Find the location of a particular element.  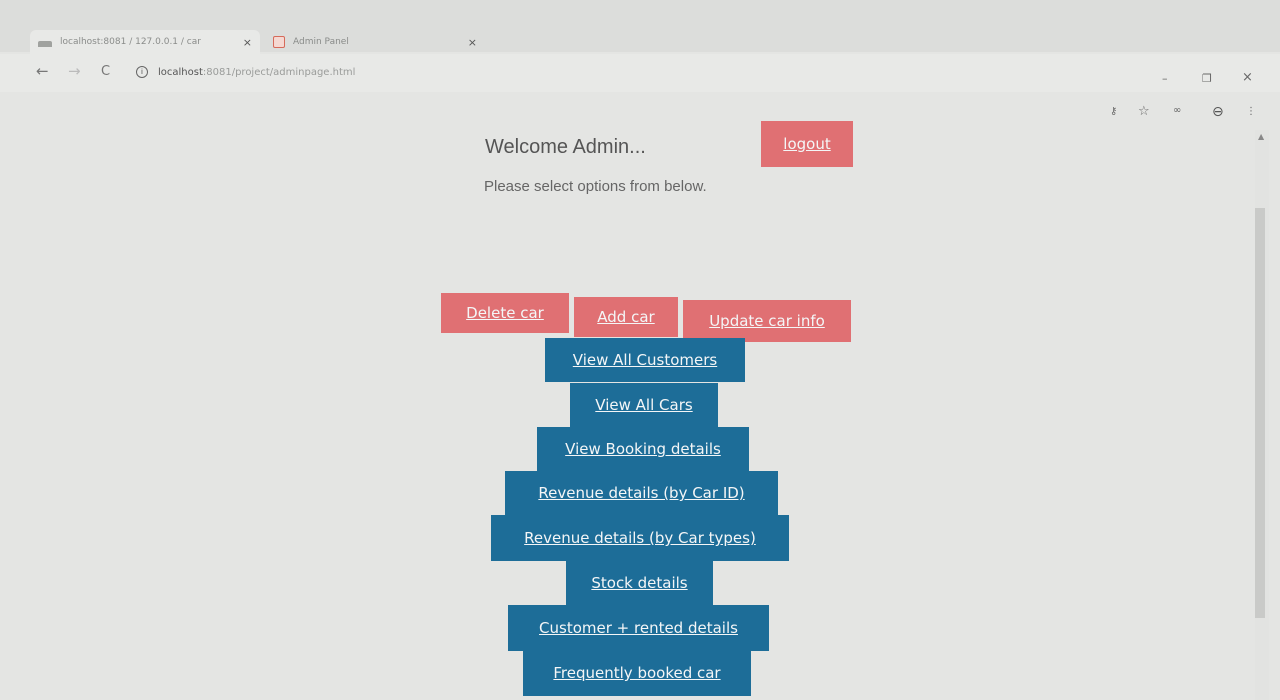

scrollbar-thumb is located at coordinates (1260, 413).